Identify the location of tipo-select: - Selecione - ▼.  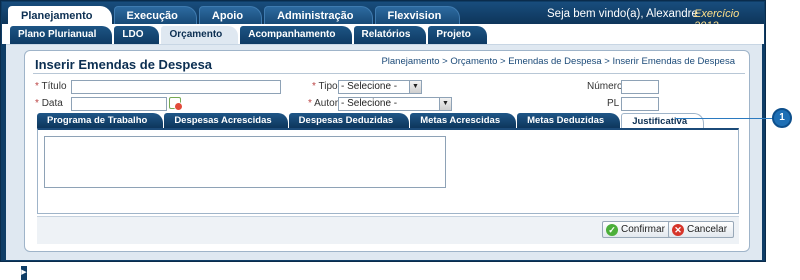
(380, 87).